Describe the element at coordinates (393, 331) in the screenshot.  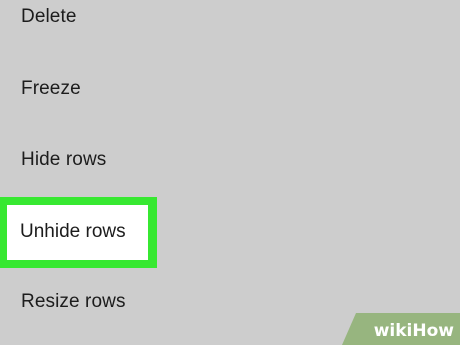
I see `watermark-wiki-text: wiki` at that location.